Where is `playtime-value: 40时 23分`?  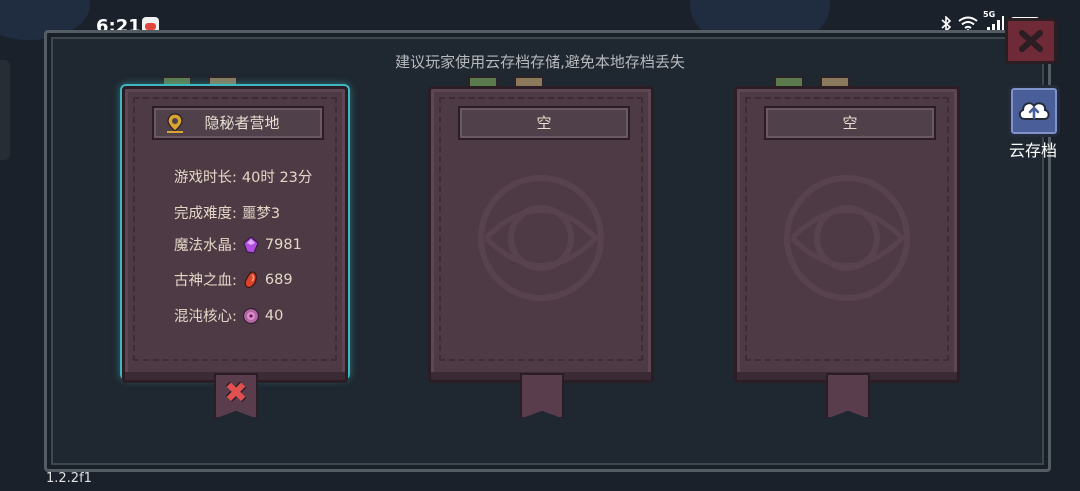
playtime-value: 40时 23分 is located at coordinates (277, 178).